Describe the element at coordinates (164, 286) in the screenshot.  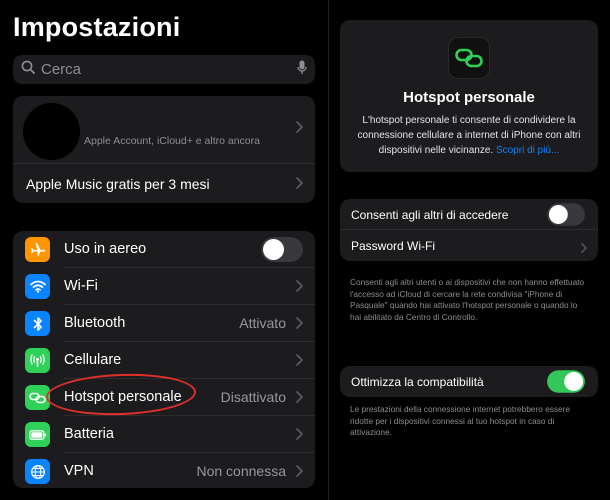
I see `row-wifi: Wi-Fi` at that location.